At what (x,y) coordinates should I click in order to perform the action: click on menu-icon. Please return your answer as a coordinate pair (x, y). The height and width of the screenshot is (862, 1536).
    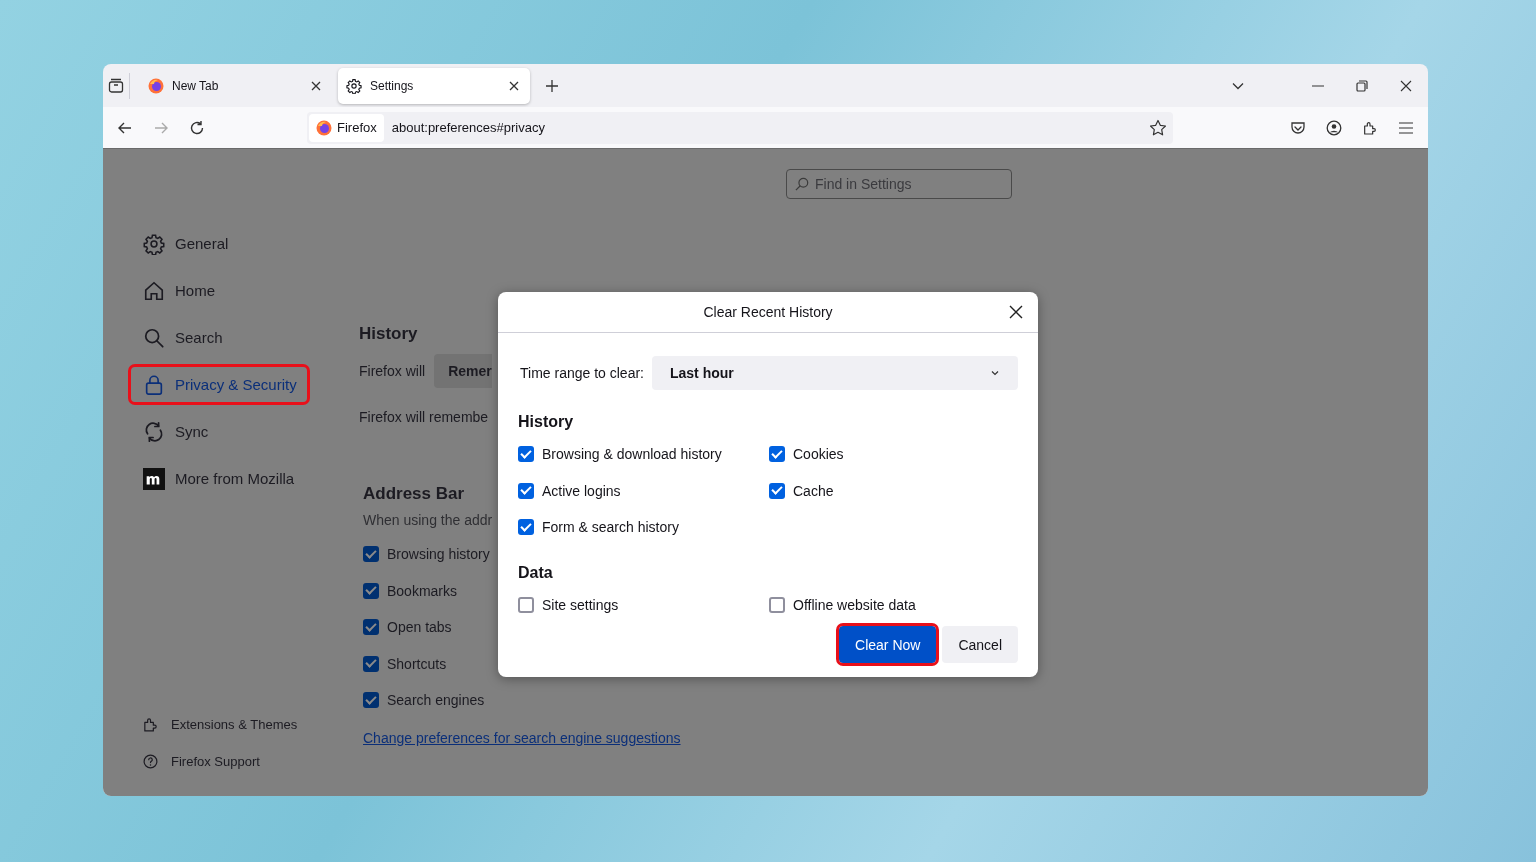
    Looking at the image, I should click on (1406, 127).